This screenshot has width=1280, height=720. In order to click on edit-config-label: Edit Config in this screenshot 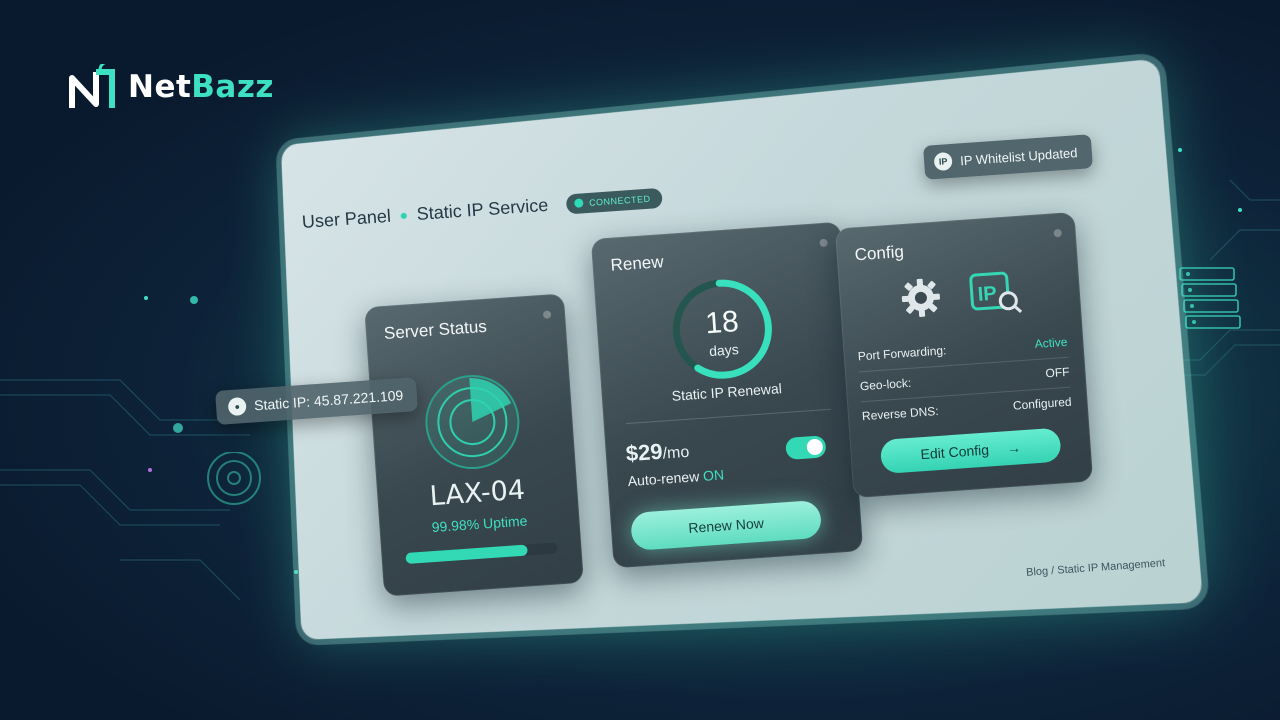, I will do `click(955, 452)`.